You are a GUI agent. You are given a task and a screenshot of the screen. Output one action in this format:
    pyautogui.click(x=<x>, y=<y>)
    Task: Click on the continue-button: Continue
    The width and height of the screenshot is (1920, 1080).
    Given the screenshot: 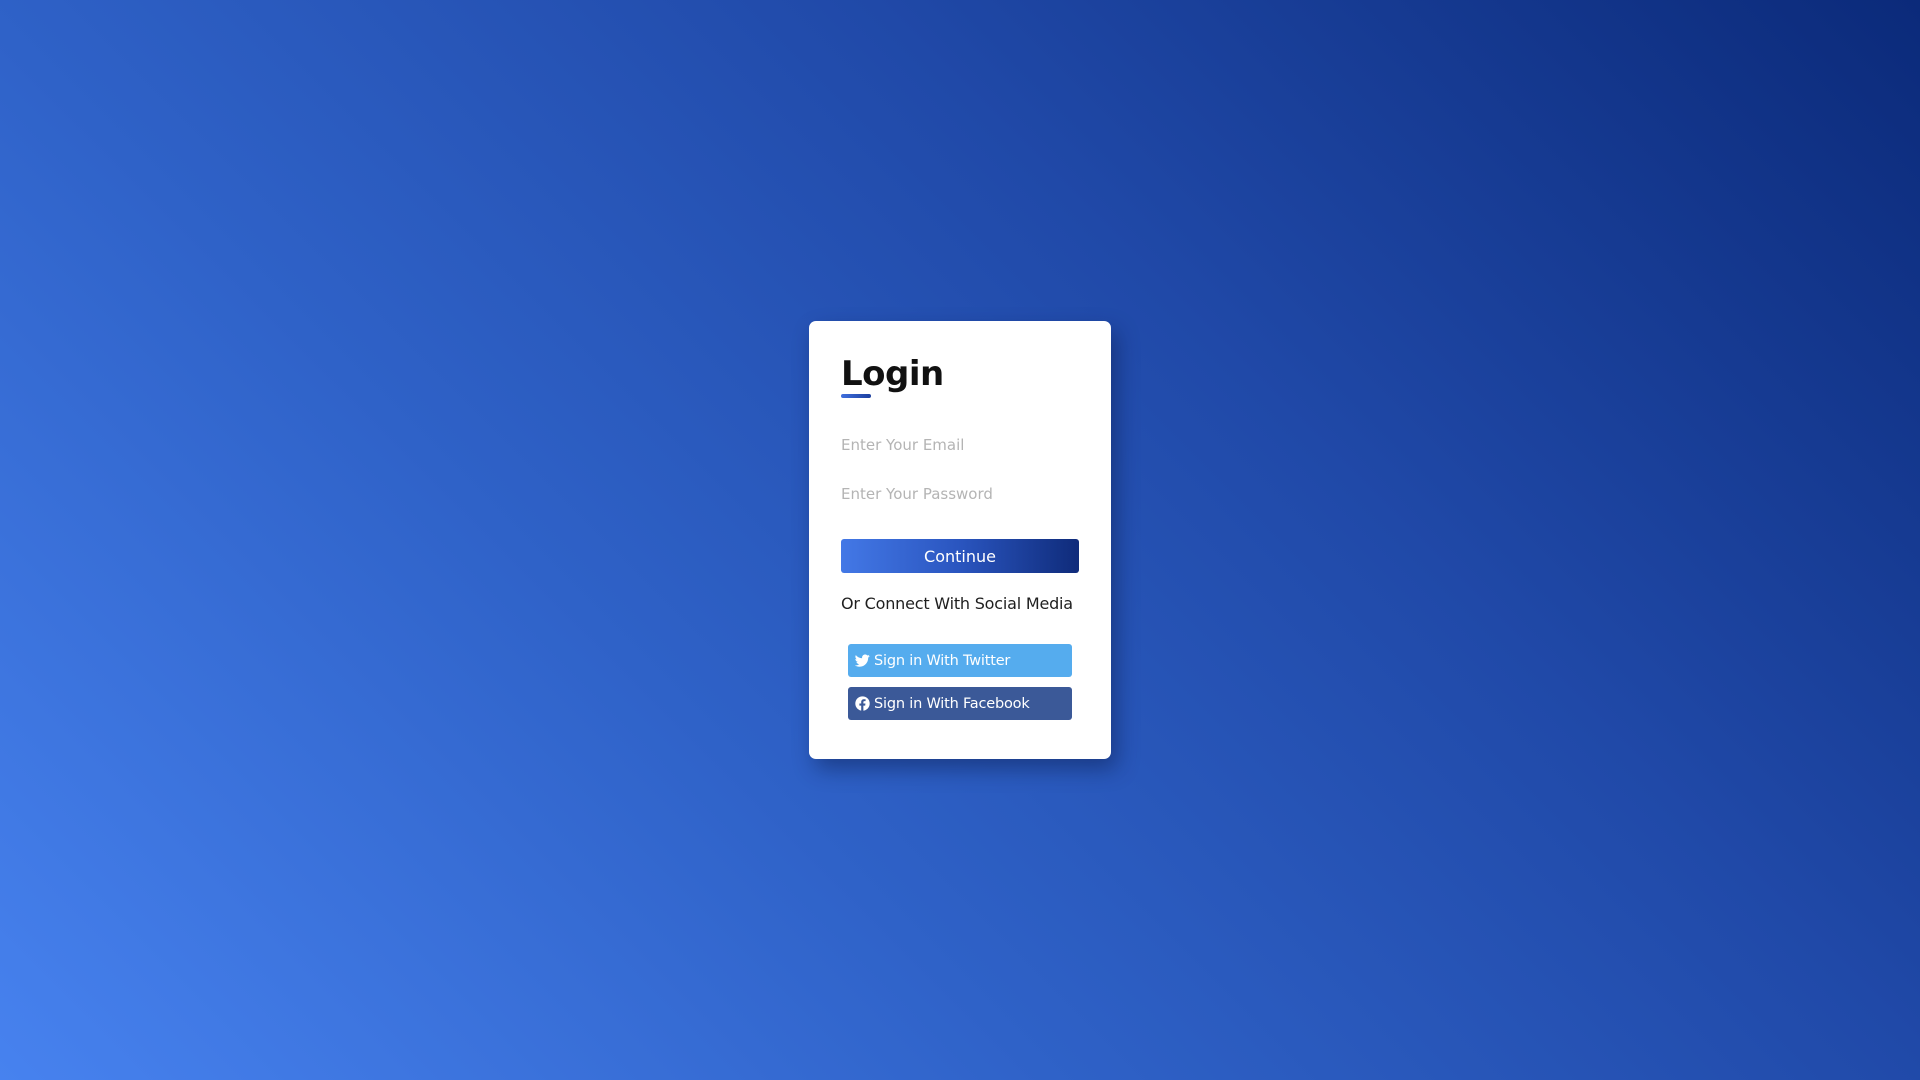 What is the action you would take?
    pyautogui.click(x=960, y=556)
    